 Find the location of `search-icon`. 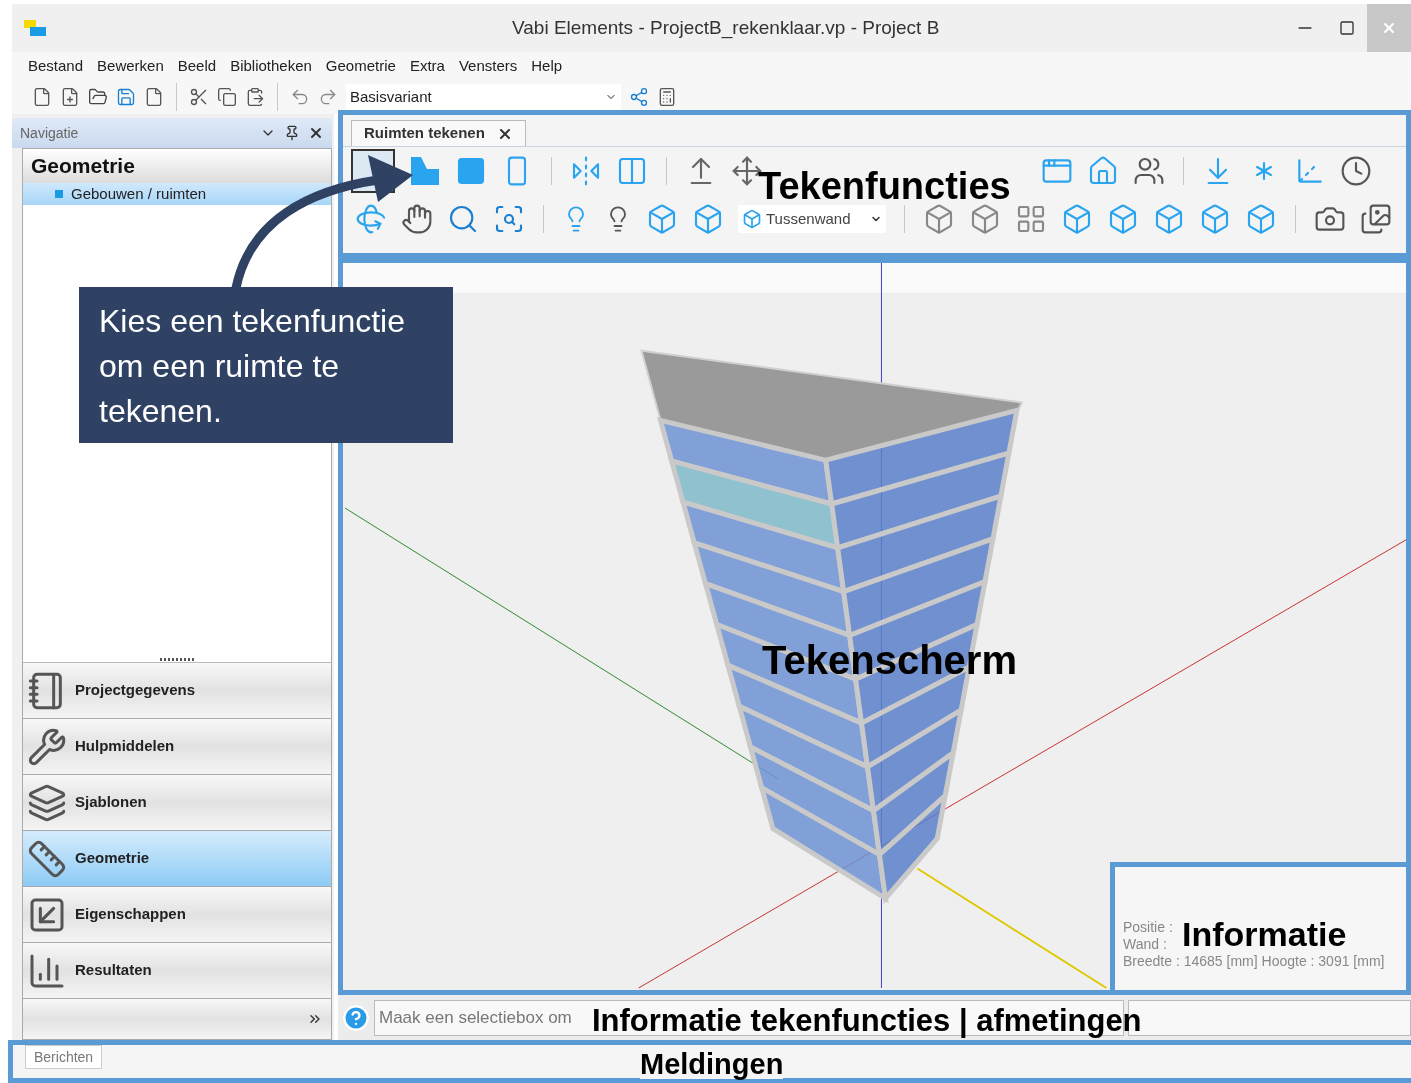

search-icon is located at coordinates (463, 219).